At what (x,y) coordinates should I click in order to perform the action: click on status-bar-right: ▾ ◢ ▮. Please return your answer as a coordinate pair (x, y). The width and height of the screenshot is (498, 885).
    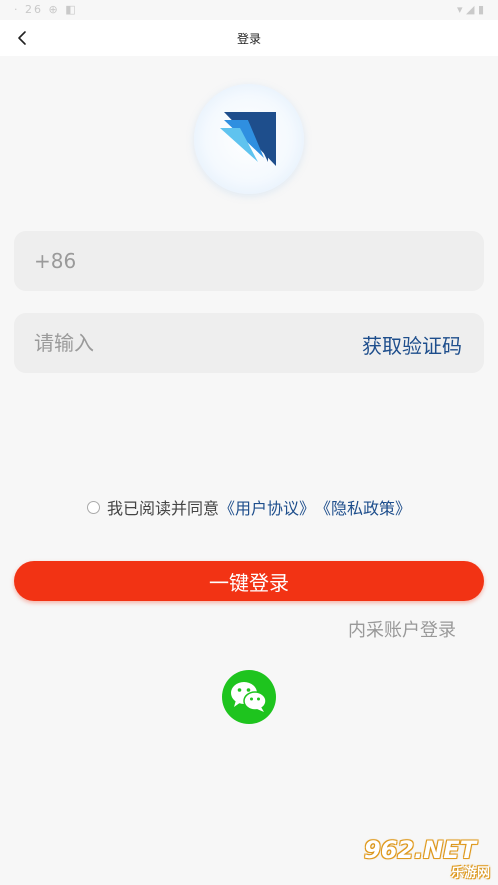
    Looking at the image, I should click on (470, 9).